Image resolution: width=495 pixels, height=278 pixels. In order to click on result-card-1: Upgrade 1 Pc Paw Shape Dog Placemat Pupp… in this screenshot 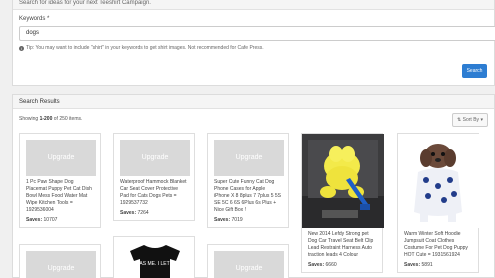, I will do `click(60, 180)`.